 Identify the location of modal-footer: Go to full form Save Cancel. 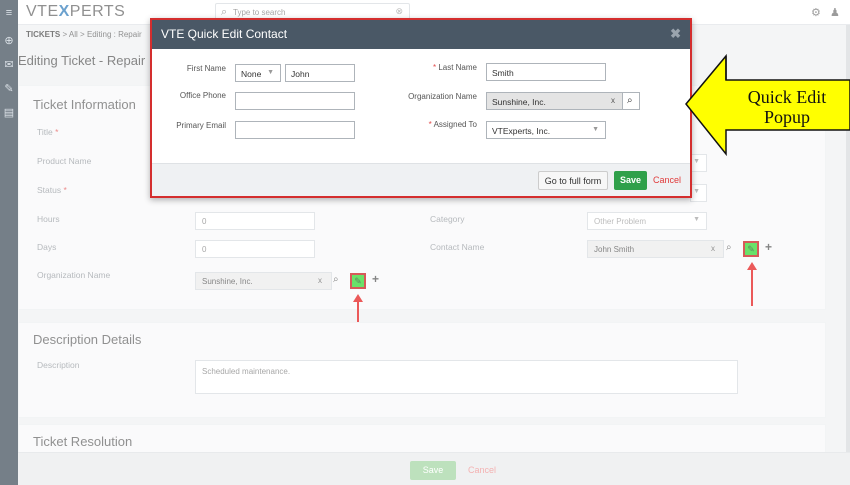
(421, 179).